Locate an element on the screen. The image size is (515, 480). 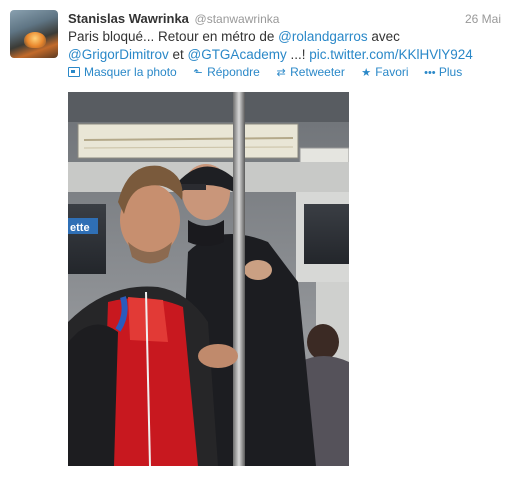
user-avatar is located at coordinates (34, 34).